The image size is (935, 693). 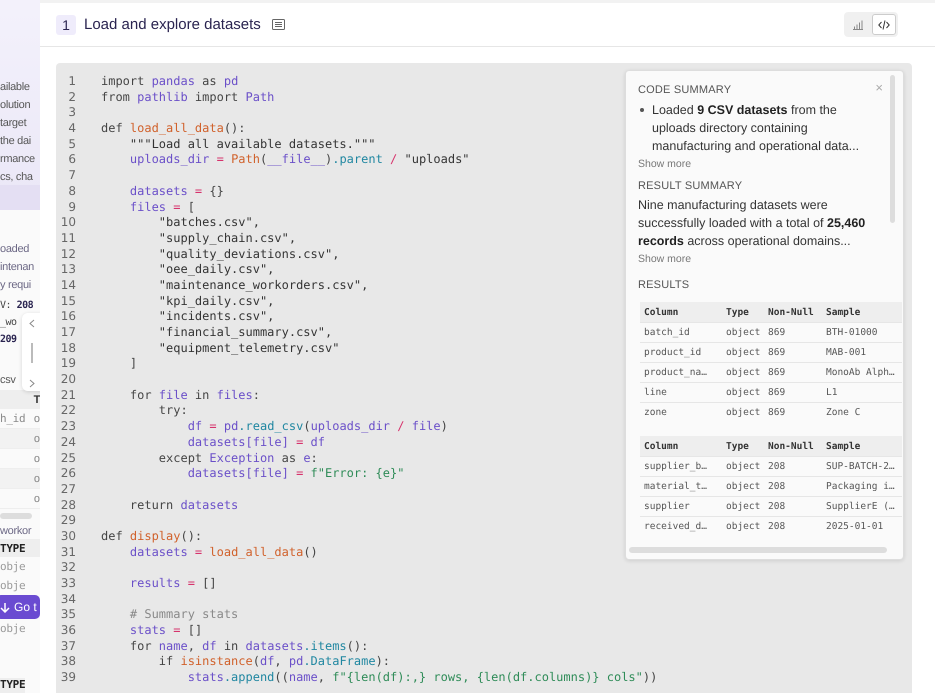 I want to click on code-line: "maintenance_workorders.csv",, so click(x=263, y=286).